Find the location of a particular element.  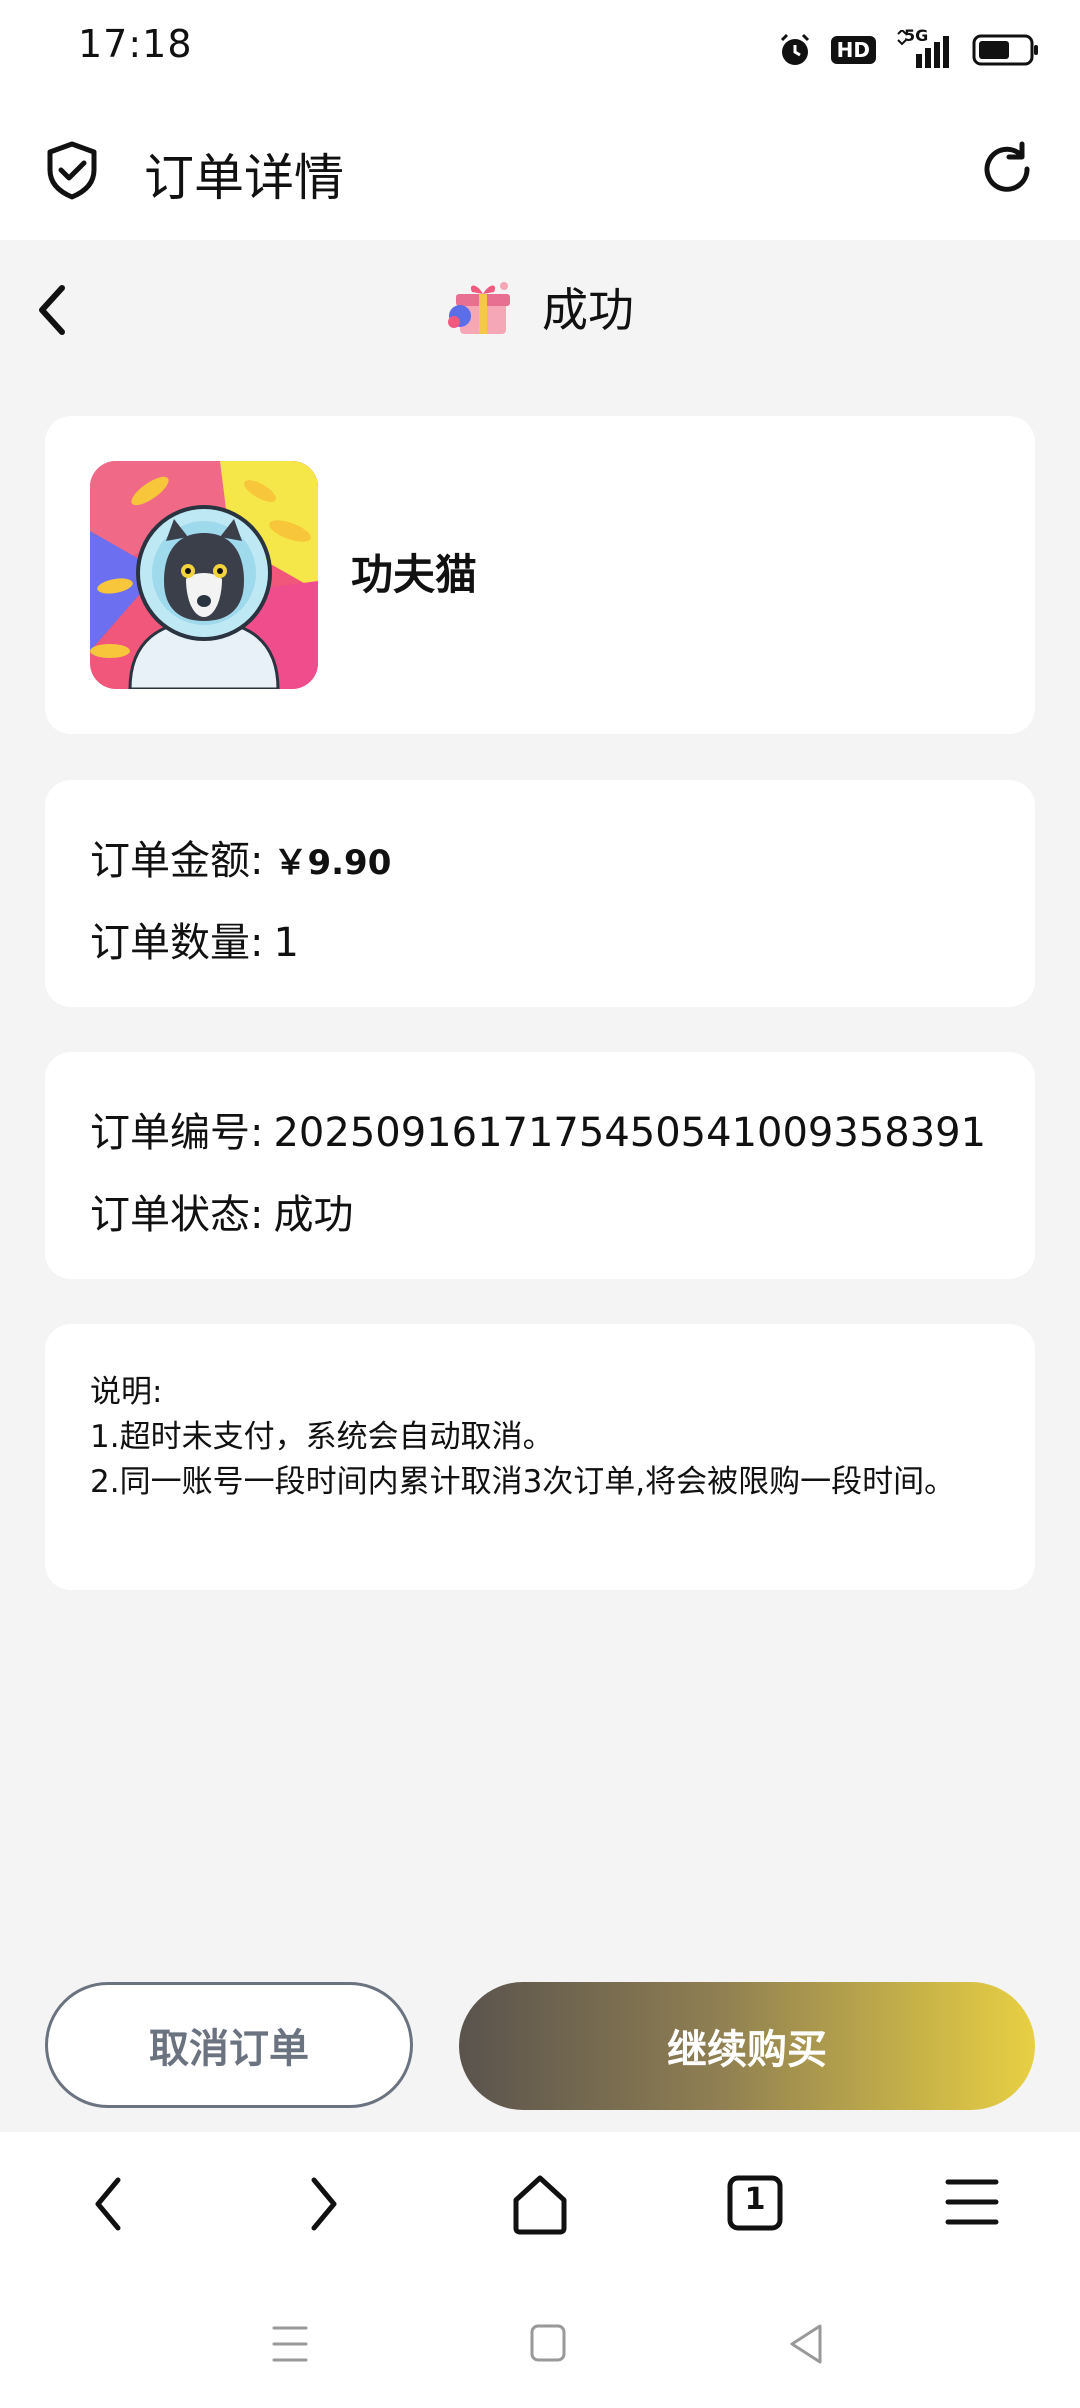

browser-title: 订单详情 is located at coordinates (244, 178).